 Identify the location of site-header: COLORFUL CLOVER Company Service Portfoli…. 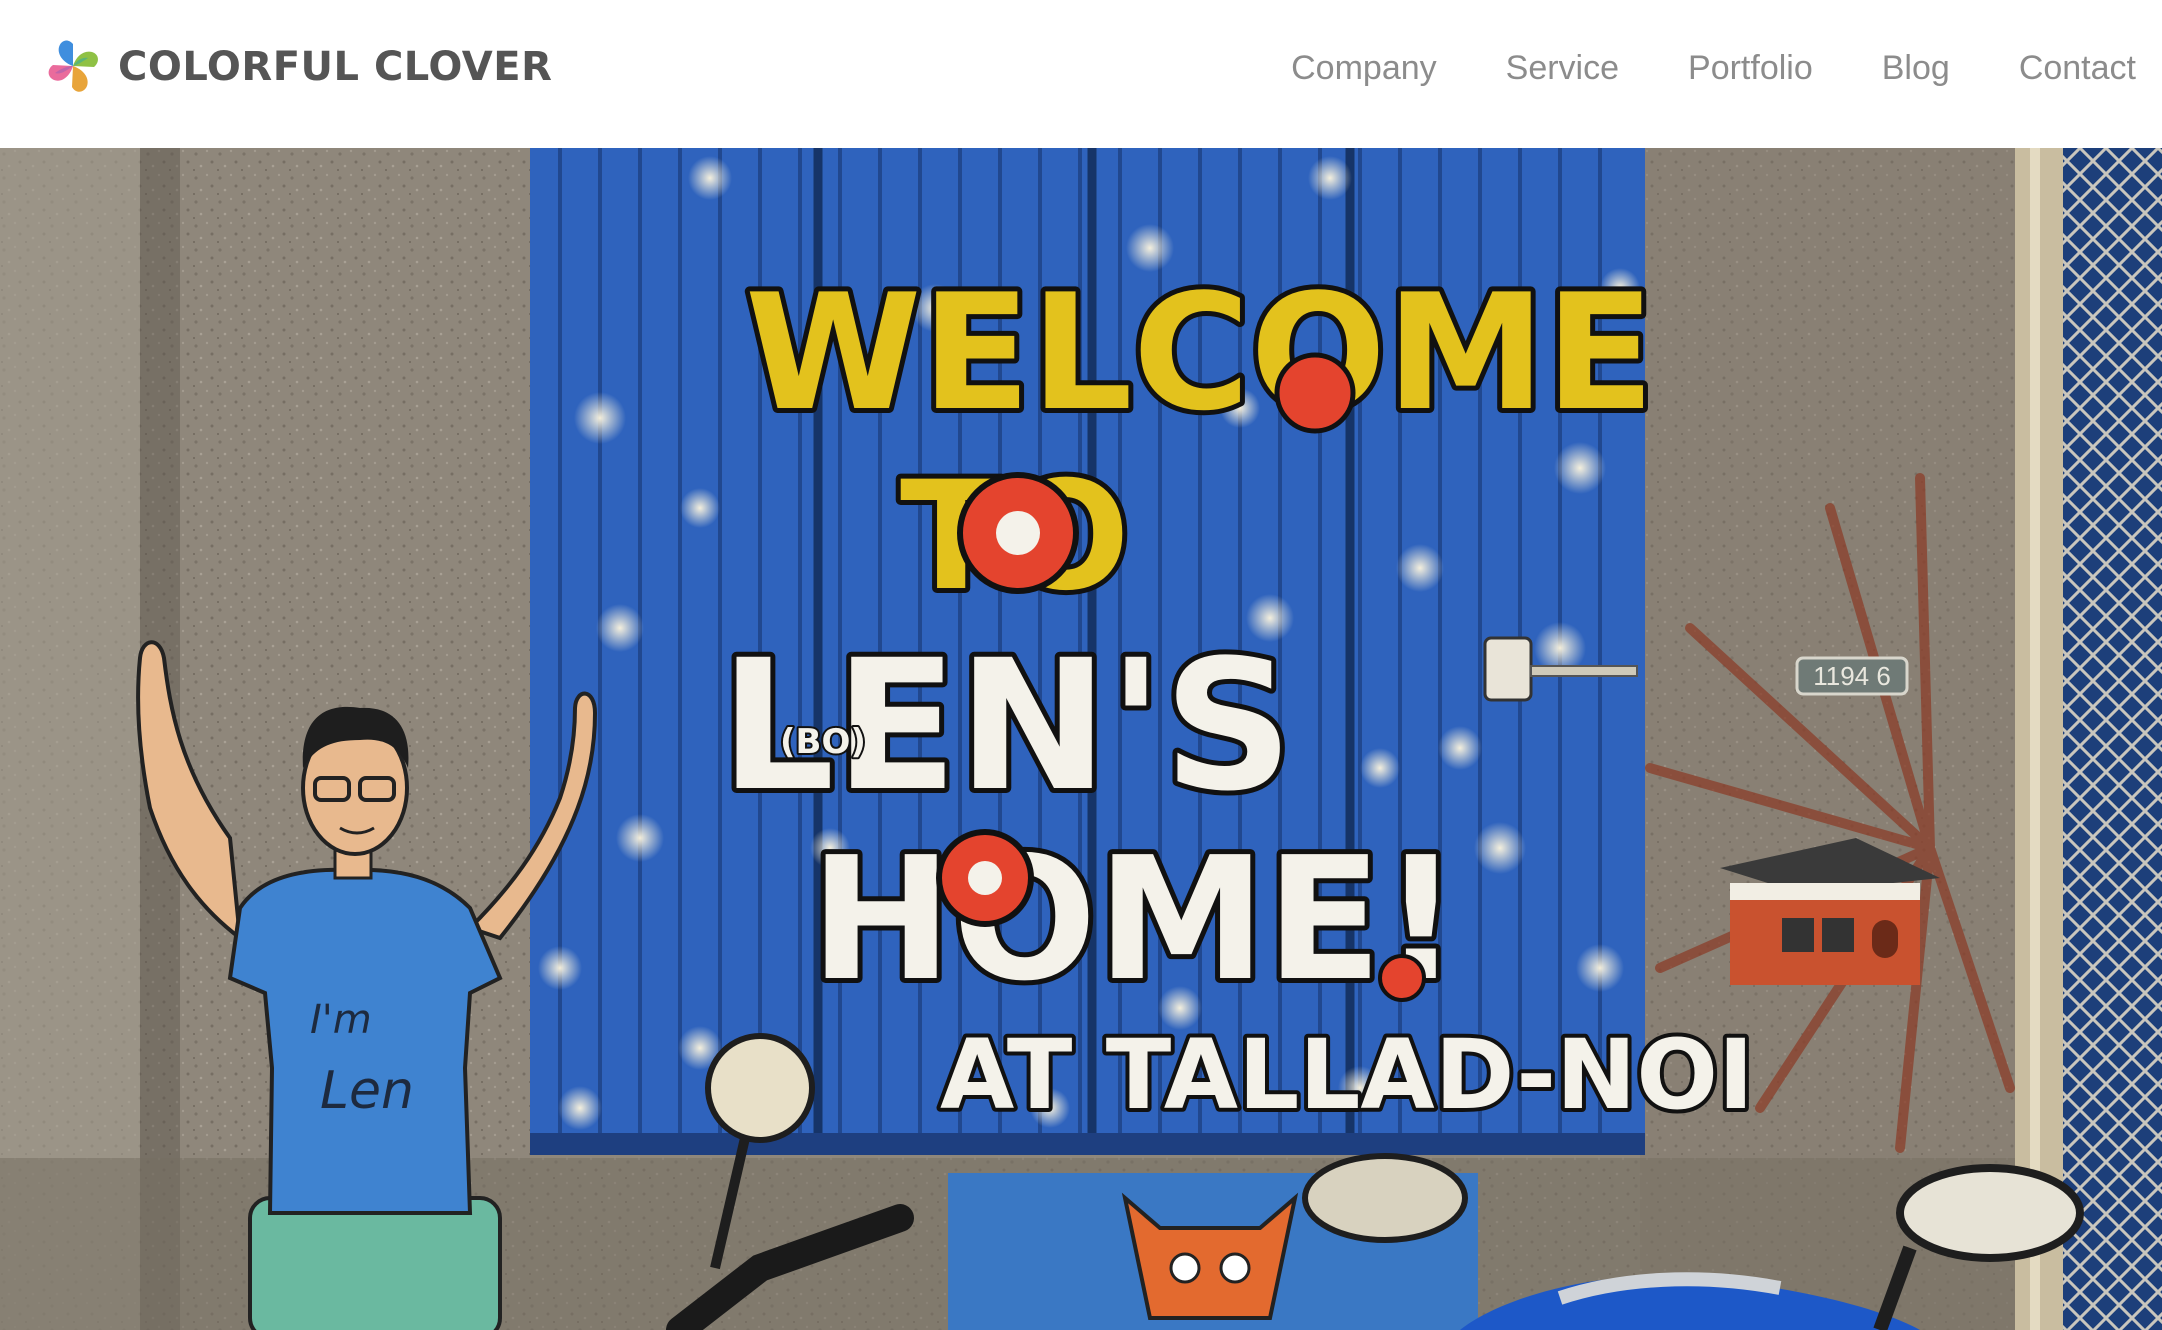
(1081, 74).